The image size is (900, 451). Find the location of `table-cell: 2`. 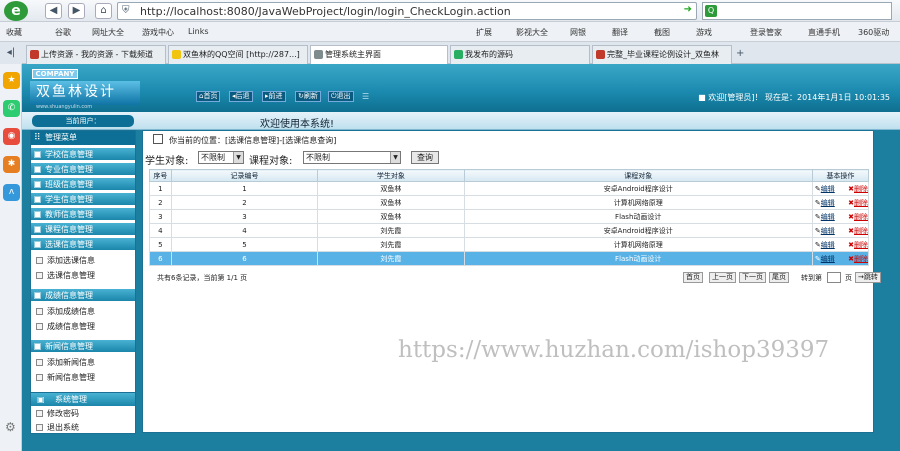

table-cell: 2 is located at coordinates (160, 202).